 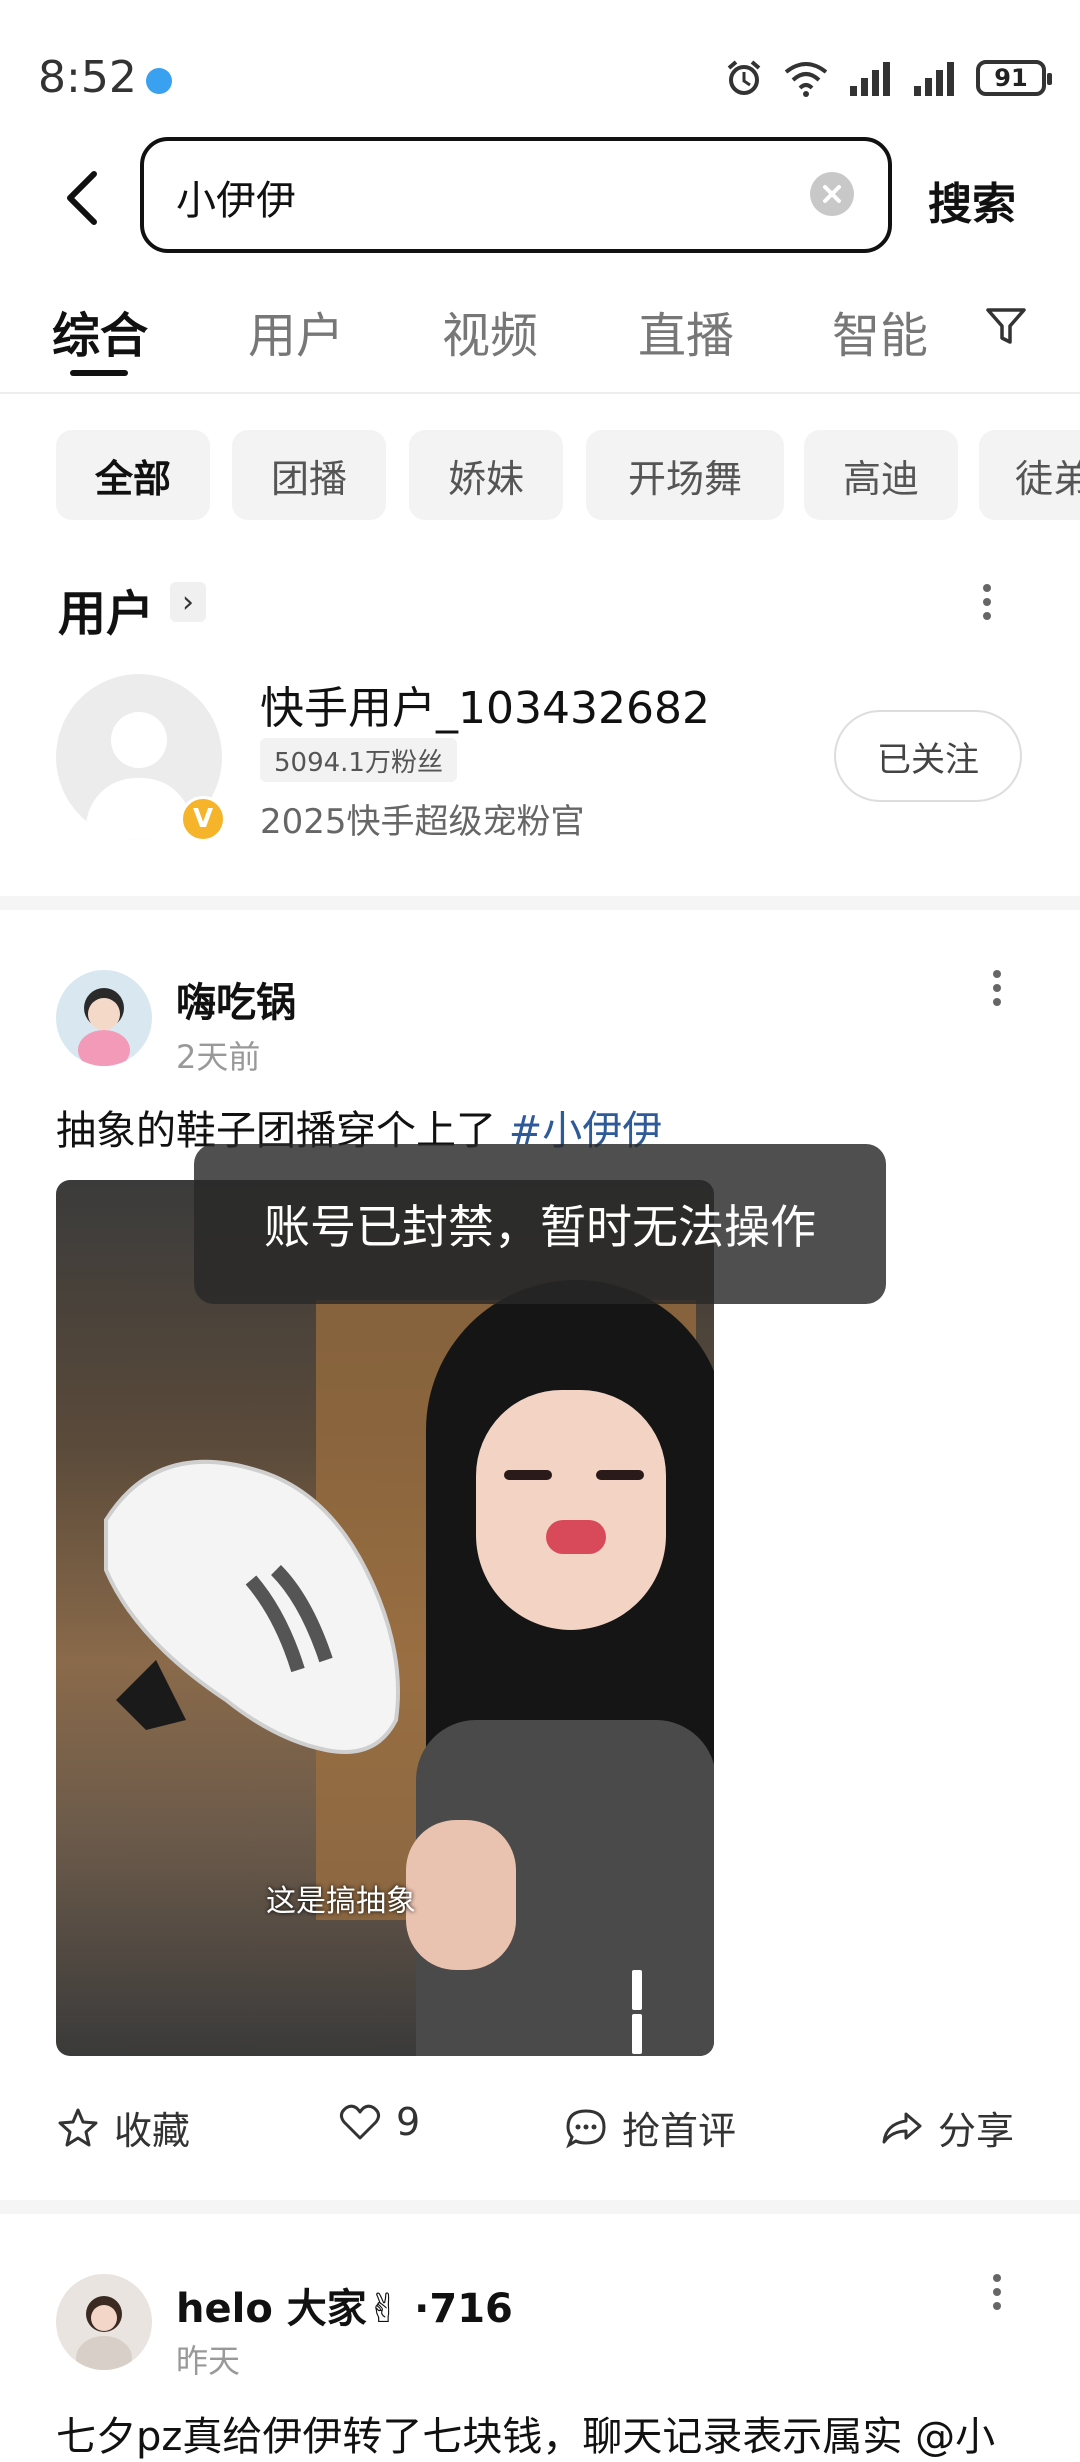 What do you see at coordinates (902, 2127) in the screenshot?
I see `share-icon` at bounding box center [902, 2127].